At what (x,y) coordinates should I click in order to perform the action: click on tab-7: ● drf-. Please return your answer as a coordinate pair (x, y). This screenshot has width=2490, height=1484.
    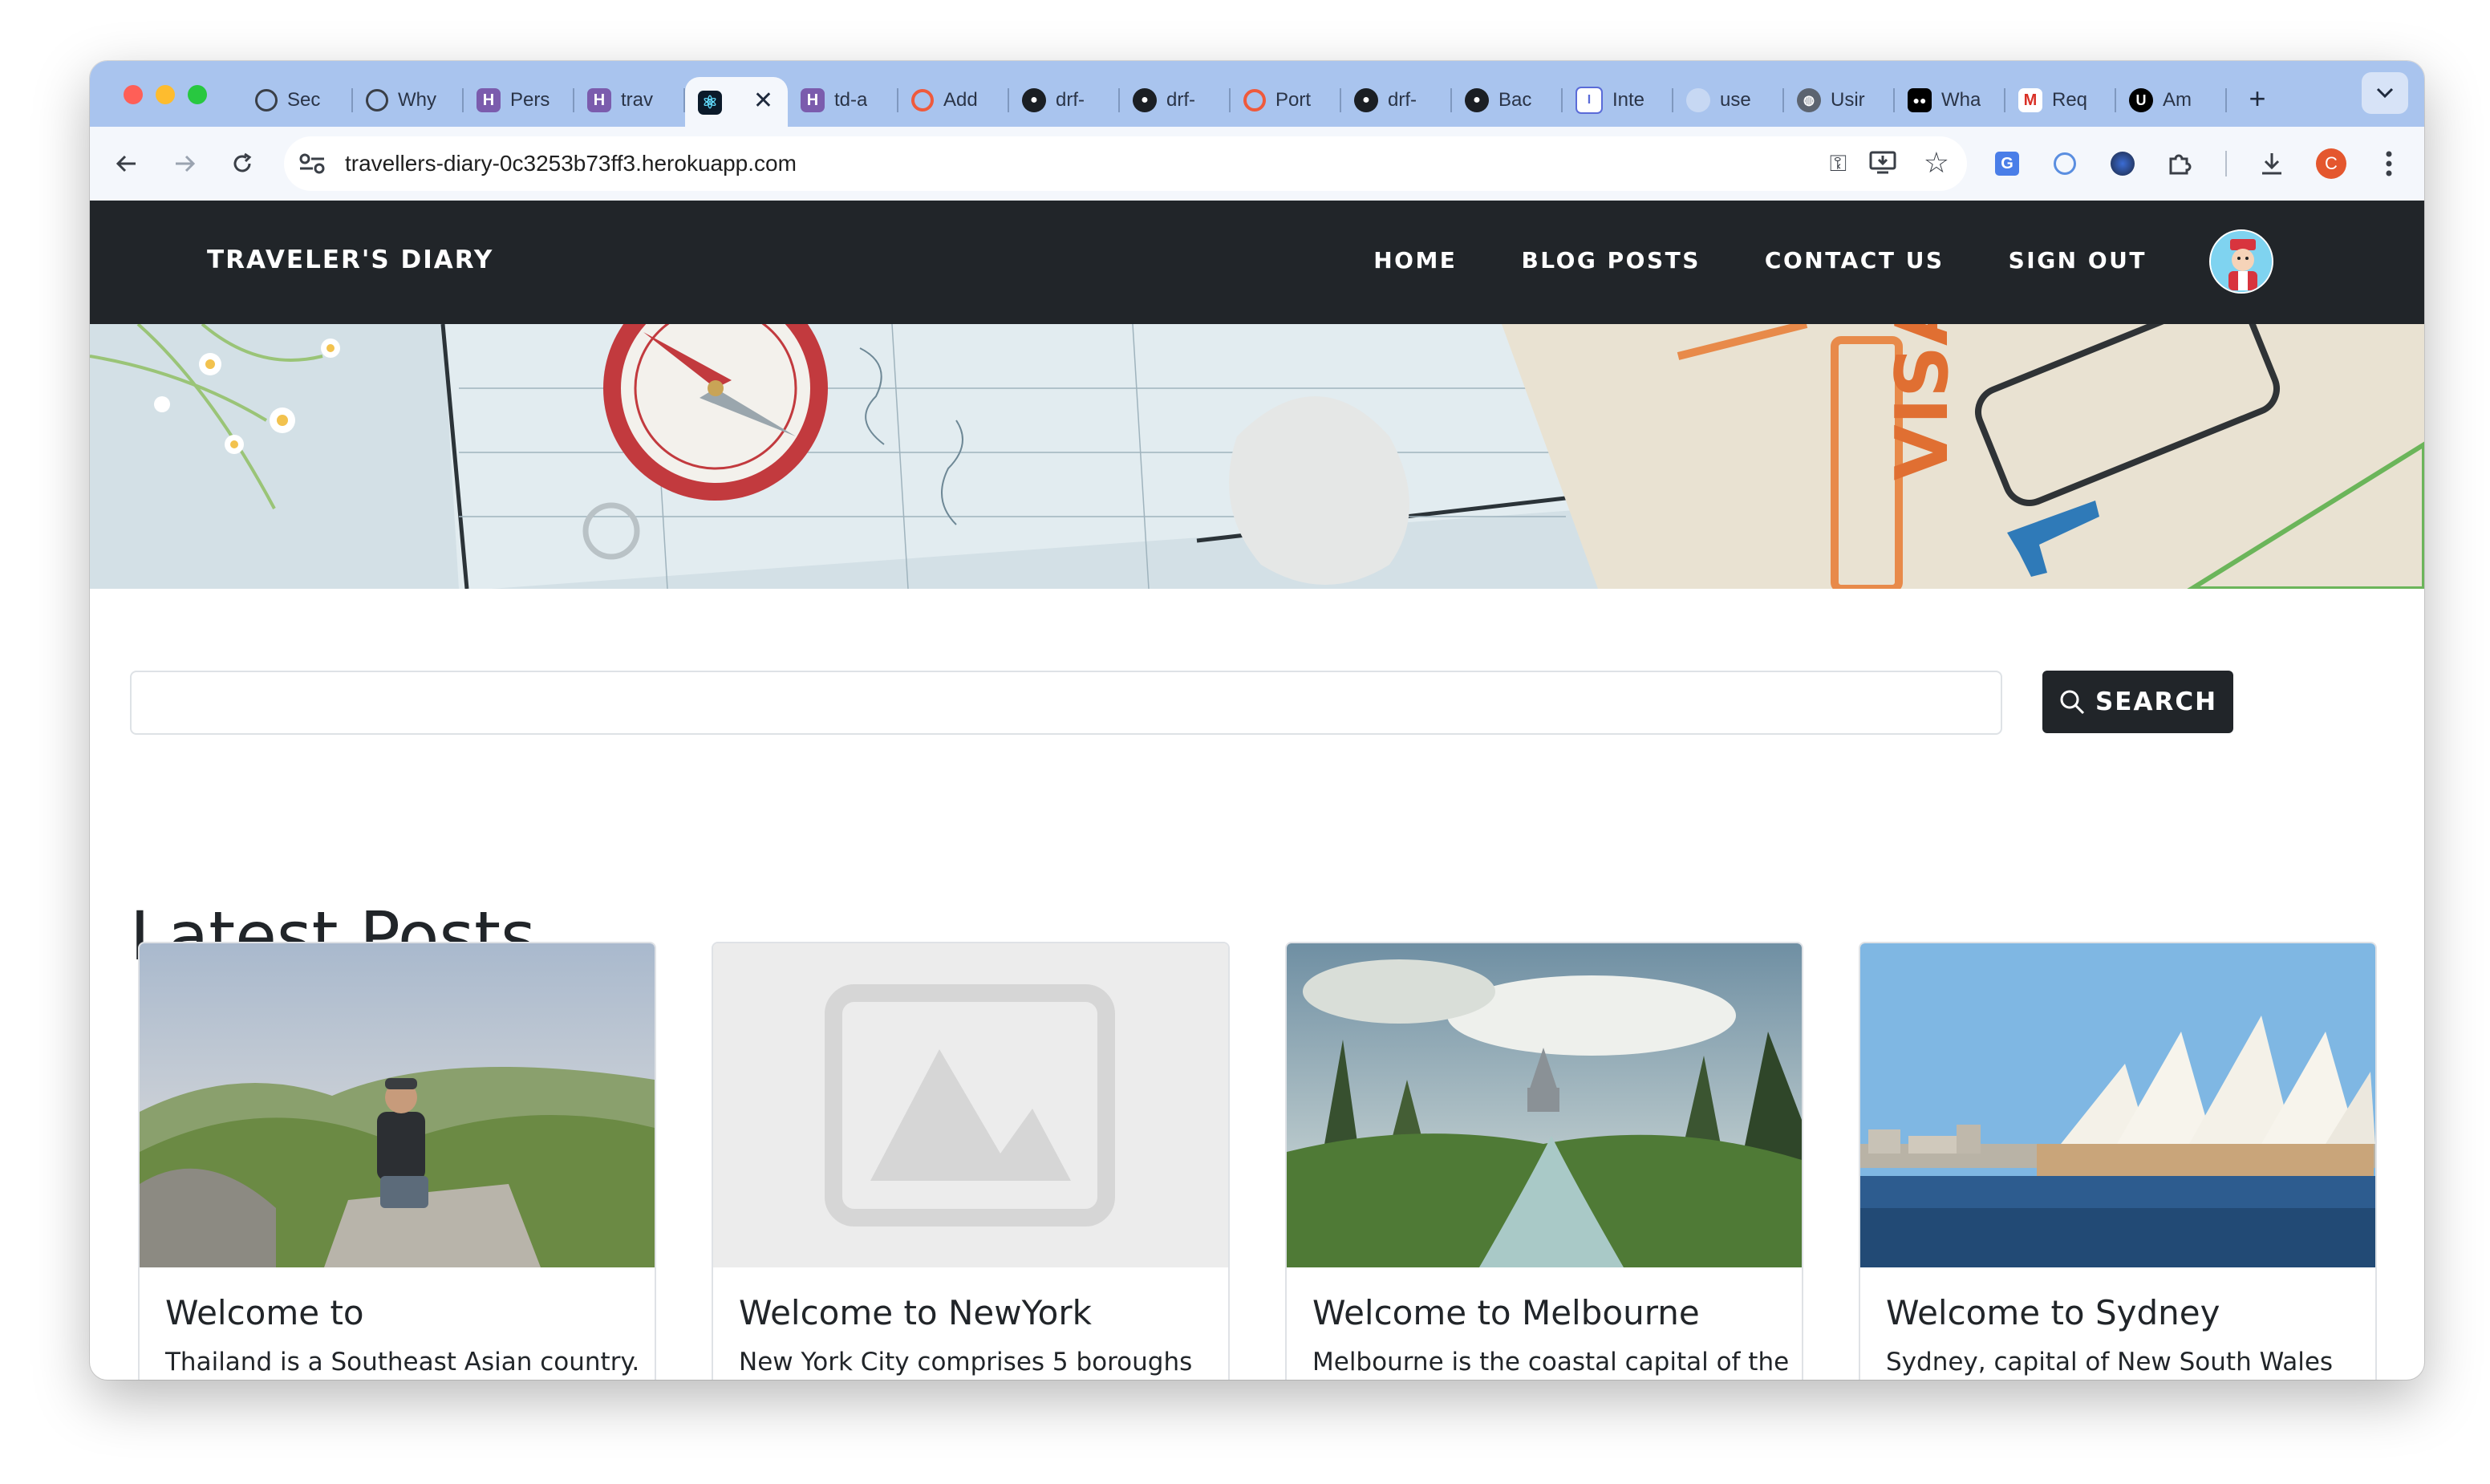
    Looking at the image, I should click on (1064, 101).